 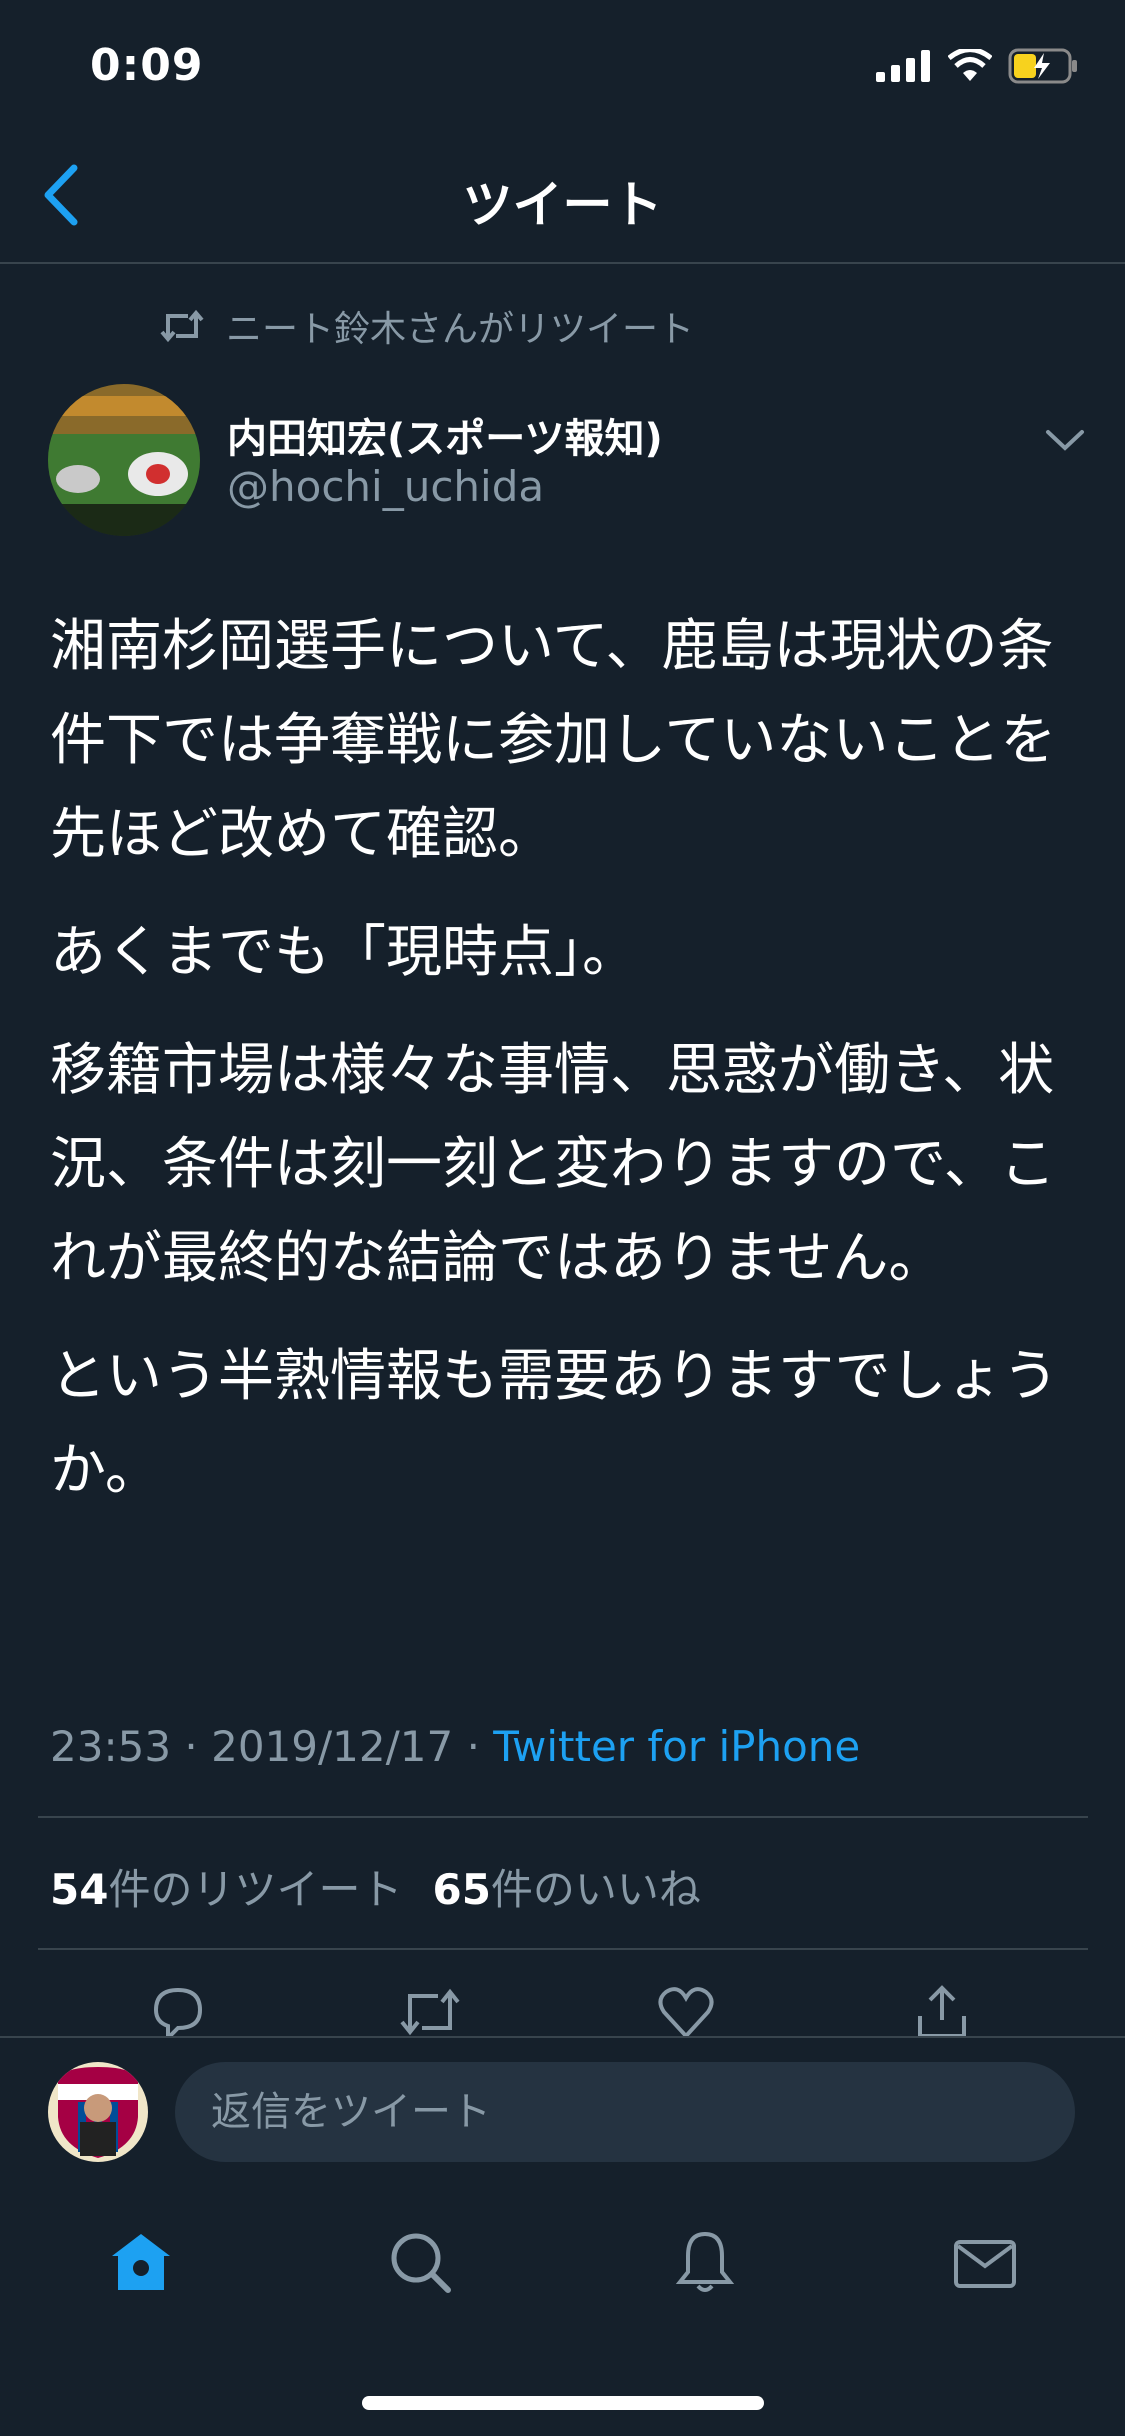 What do you see at coordinates (563, 1949) in the screenshot?
I see `stats-divider` at bounding box center [563, 1949].